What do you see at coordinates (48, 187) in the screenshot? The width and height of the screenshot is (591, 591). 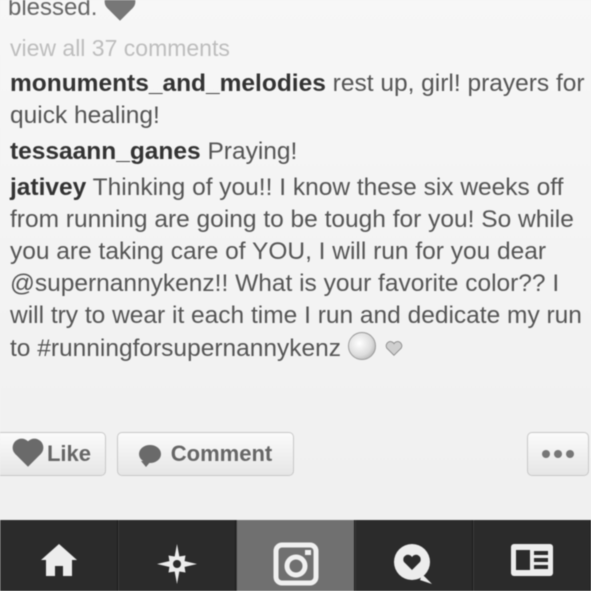 I see `comment-username: jativey` at bounding box center [48, 187].